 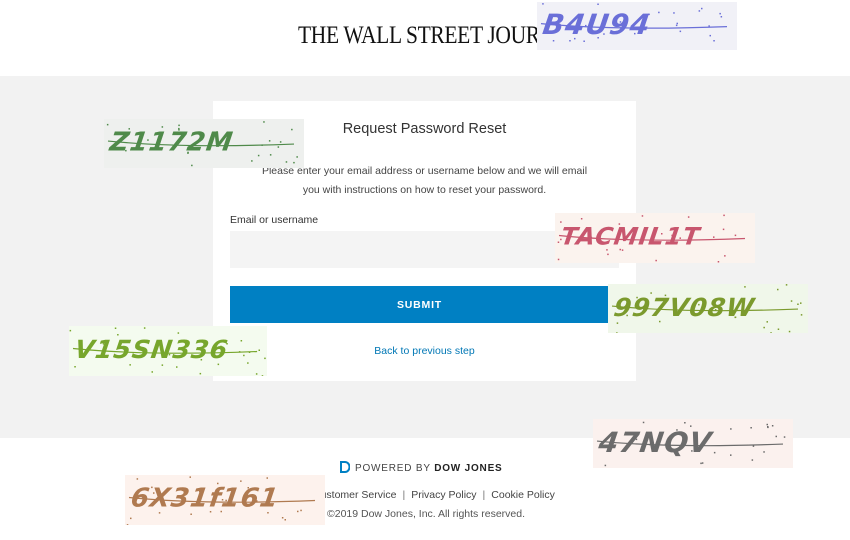 I want to click on captcha-overlay: 997V08W, so click(x=708, y=308).